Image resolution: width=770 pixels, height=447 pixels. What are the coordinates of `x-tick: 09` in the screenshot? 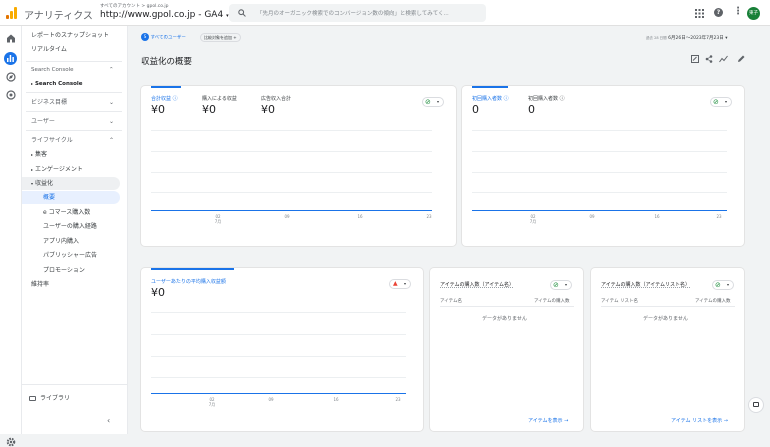 It's located at (592, 216).